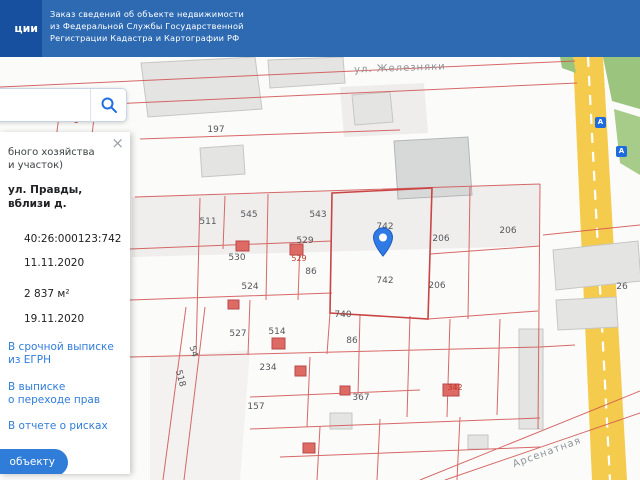 Image resolution: width=640 pixels, height=480 pixels. Describe the element at coordinates (237, 334) in the screenshot. I see `parcel-label: 527` at that location.